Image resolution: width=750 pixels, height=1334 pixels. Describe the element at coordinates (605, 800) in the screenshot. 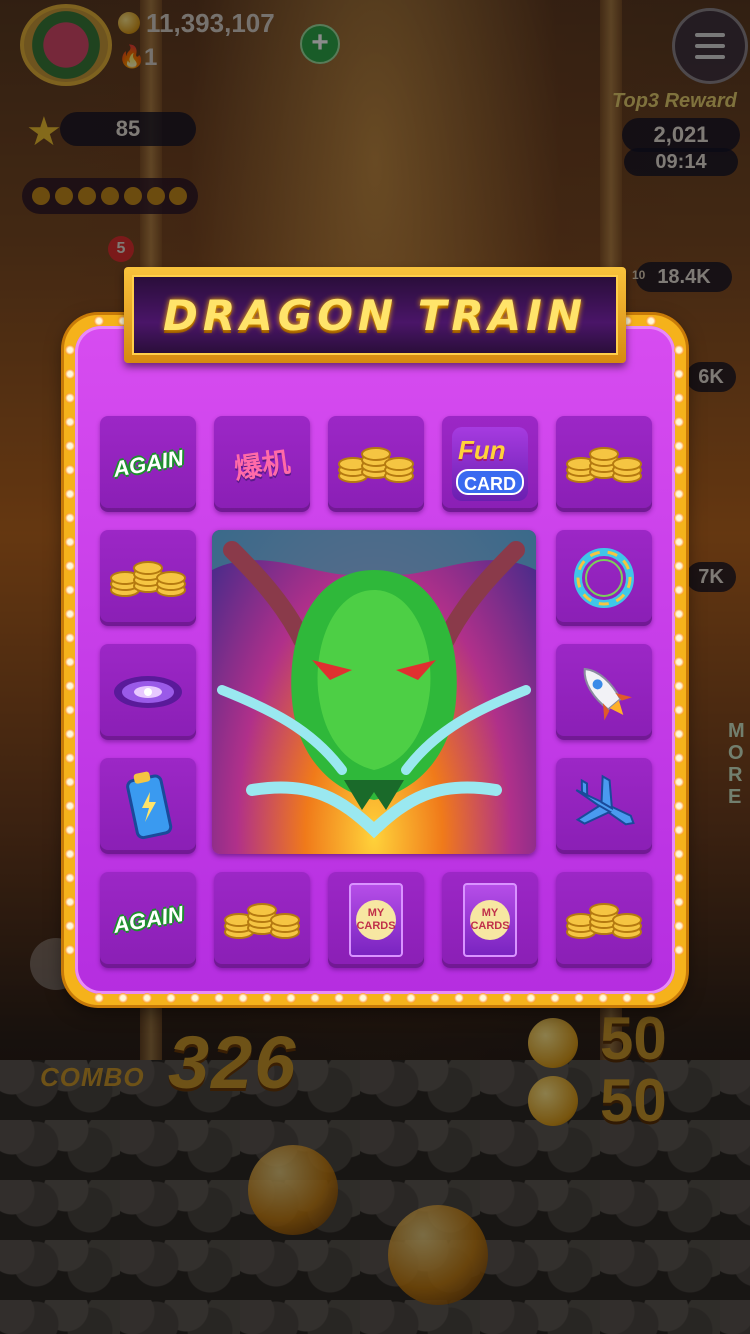

I see `airplane-icon` at that location.